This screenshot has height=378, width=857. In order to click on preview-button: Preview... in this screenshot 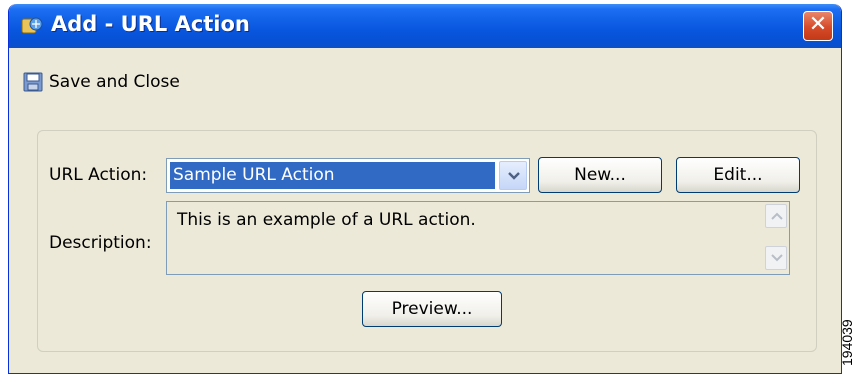, I will do `click(432, 309)`.